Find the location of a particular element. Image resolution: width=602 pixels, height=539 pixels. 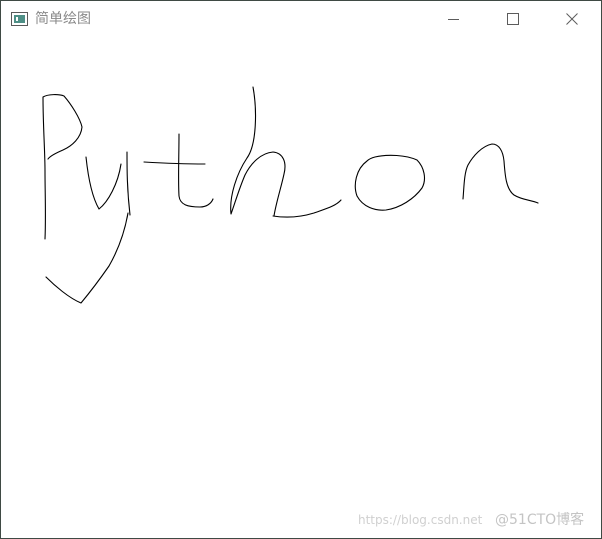

maximize-icon is located at coordinates (513, 19).